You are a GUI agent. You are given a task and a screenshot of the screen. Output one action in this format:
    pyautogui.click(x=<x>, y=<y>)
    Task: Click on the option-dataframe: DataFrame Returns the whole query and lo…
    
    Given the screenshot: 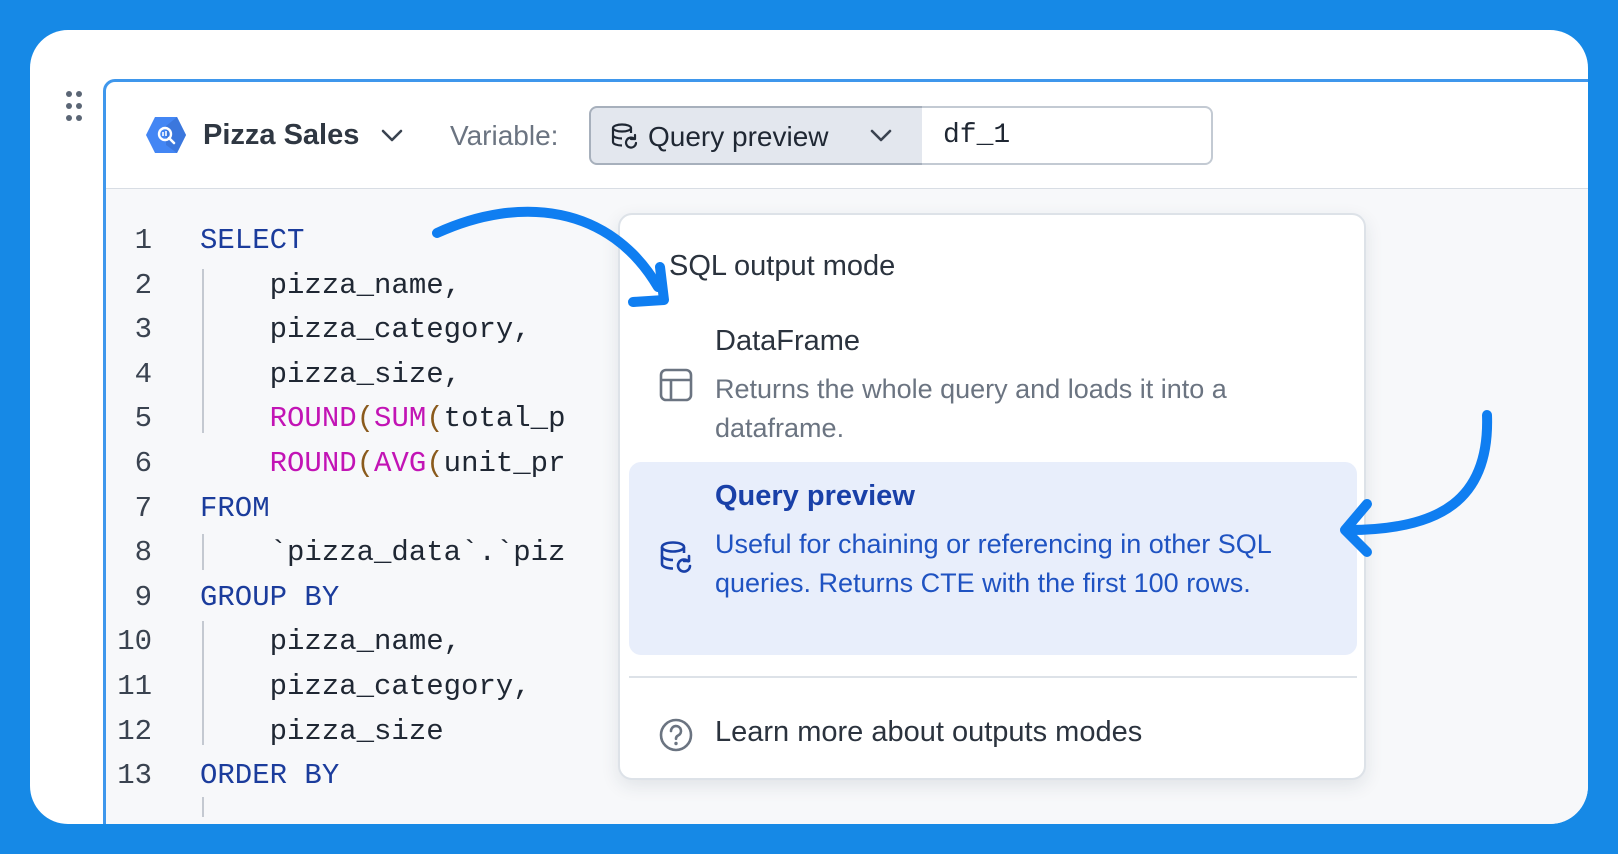 What is the action you would take?
    pyautogui.click(x=993, y=385)
    